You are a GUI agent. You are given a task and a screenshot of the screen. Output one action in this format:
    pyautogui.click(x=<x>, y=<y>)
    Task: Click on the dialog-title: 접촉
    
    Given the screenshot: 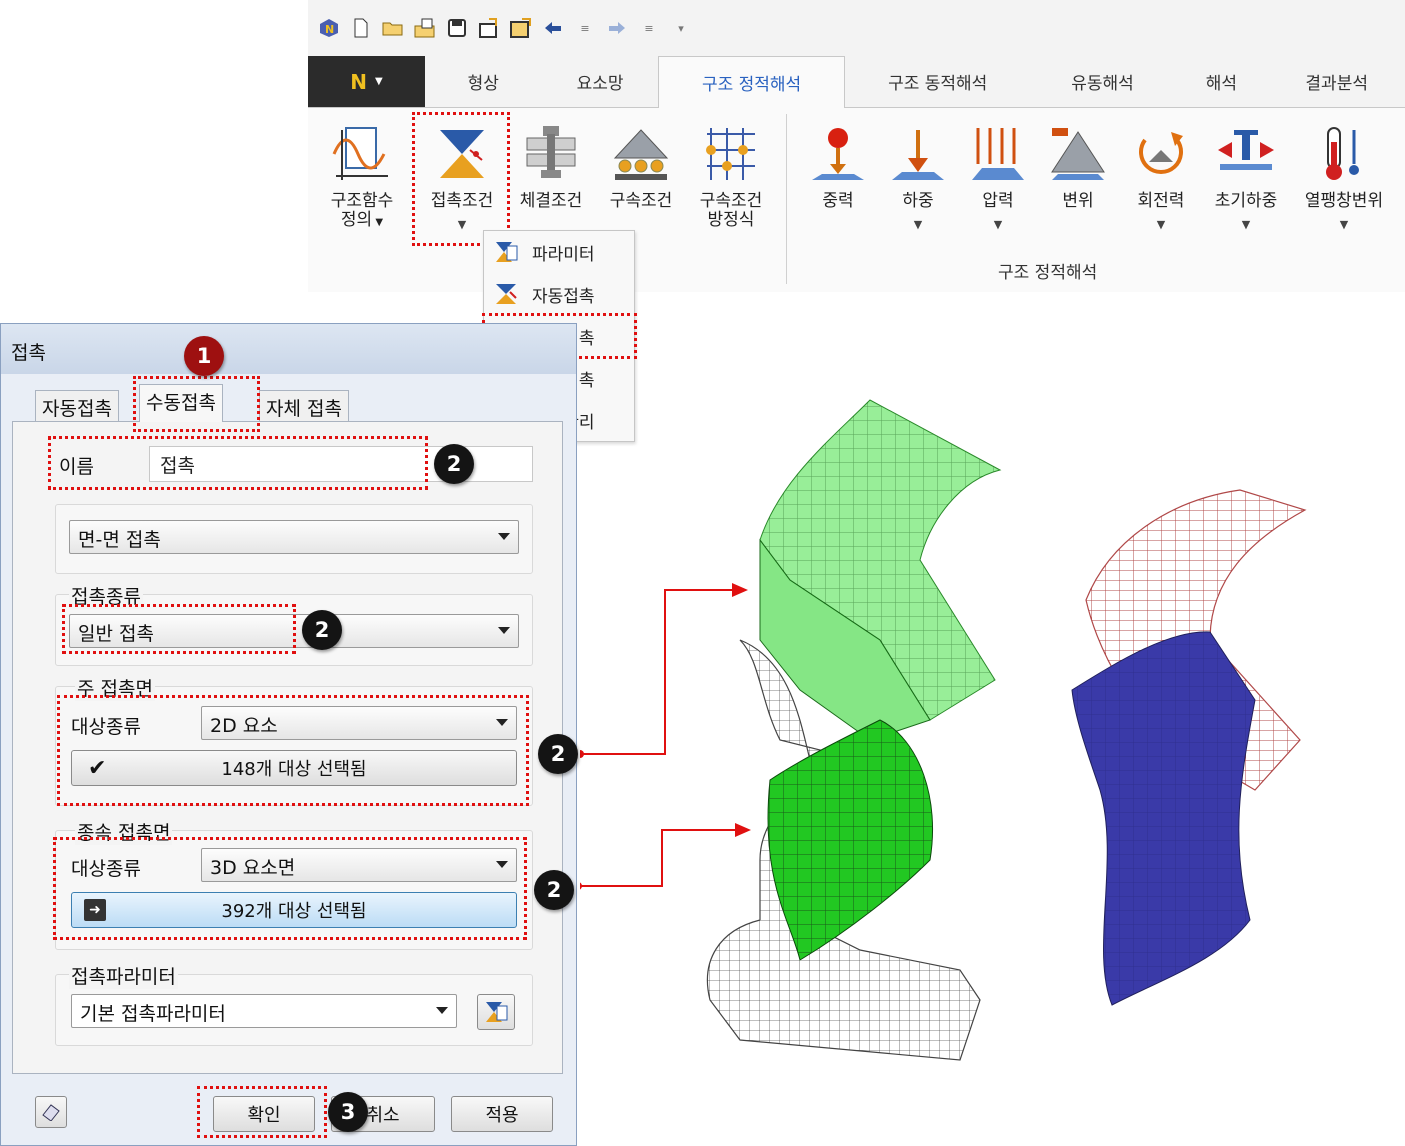 What is the action you would take?
    pyautogui.click(x=28, y=353)
    